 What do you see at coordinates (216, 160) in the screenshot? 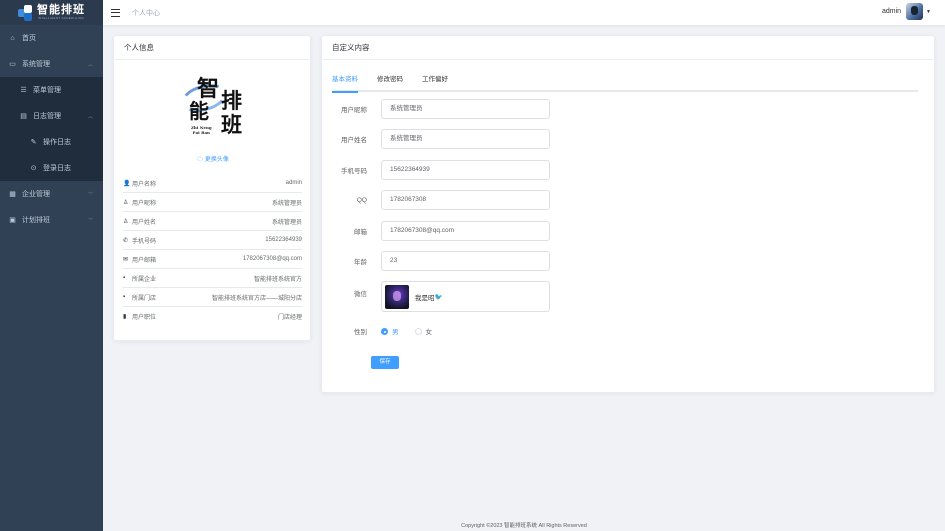
I see `change-avatar-label: 更换头像` at bounding box center [216, 160].